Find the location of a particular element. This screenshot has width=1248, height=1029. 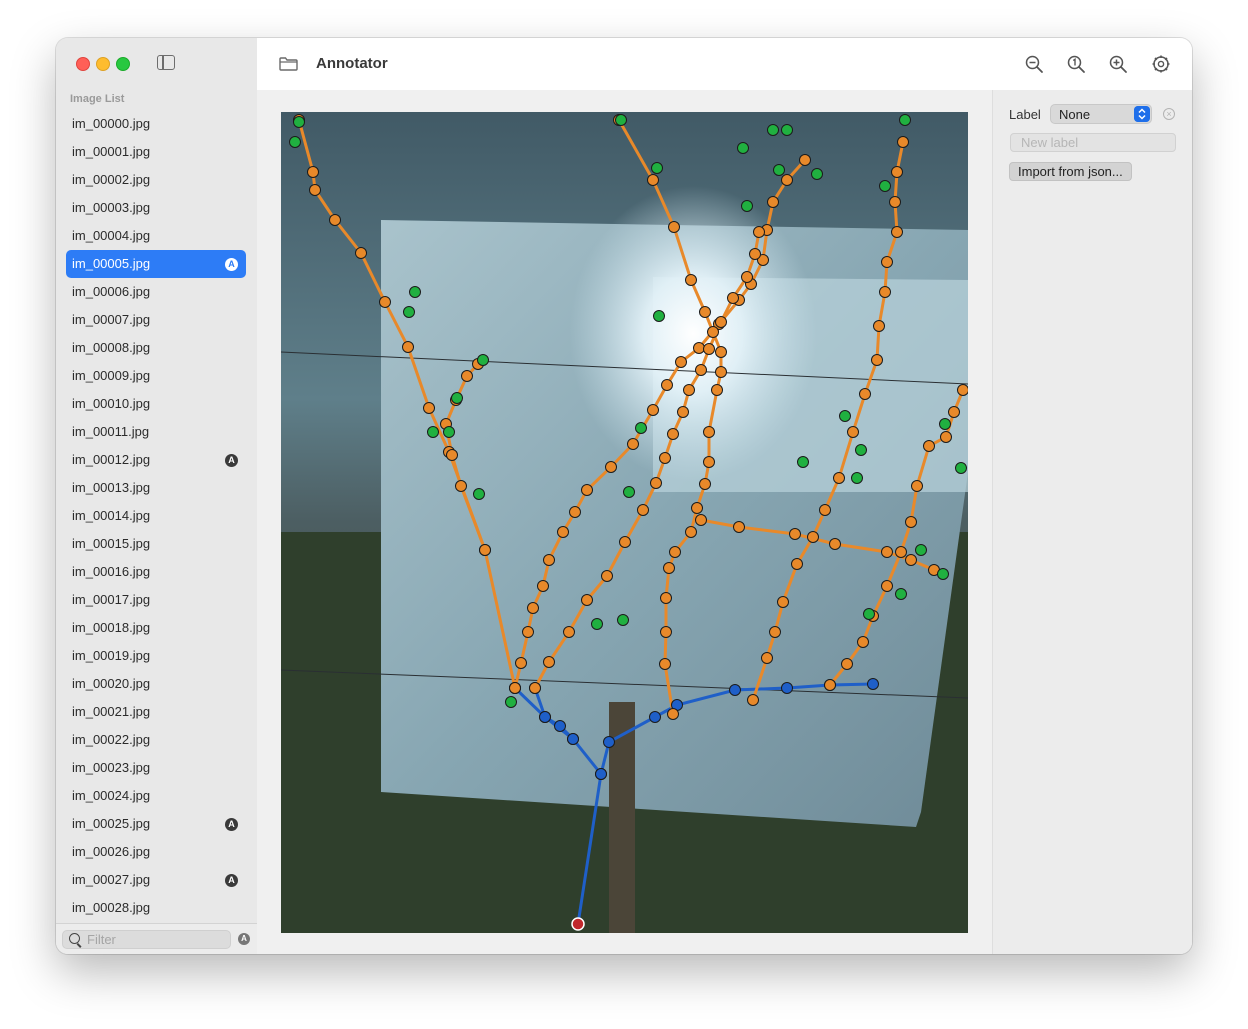

image-list-item: im_00008.jpg is located at coordinates (156, 348).